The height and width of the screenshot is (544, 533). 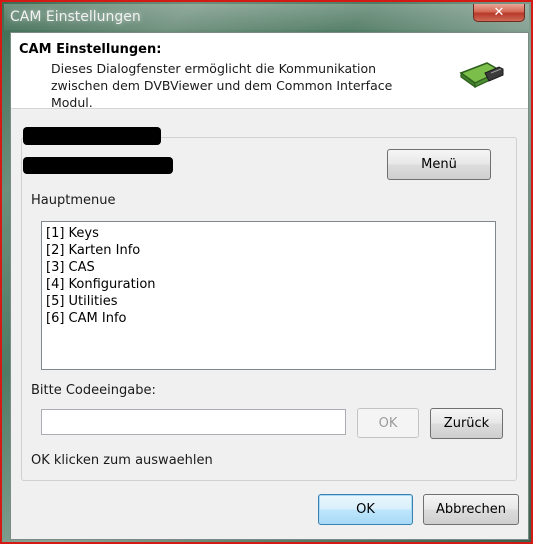 I want to click on code-input, so click(x=193, y=422).